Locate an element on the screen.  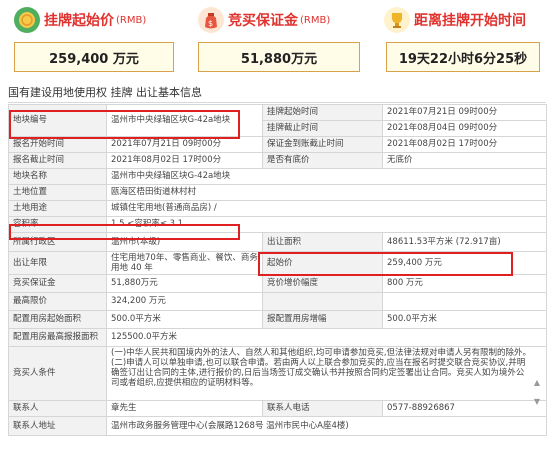
row-value: 0577-88926867 is located at coordinates (464, 408).